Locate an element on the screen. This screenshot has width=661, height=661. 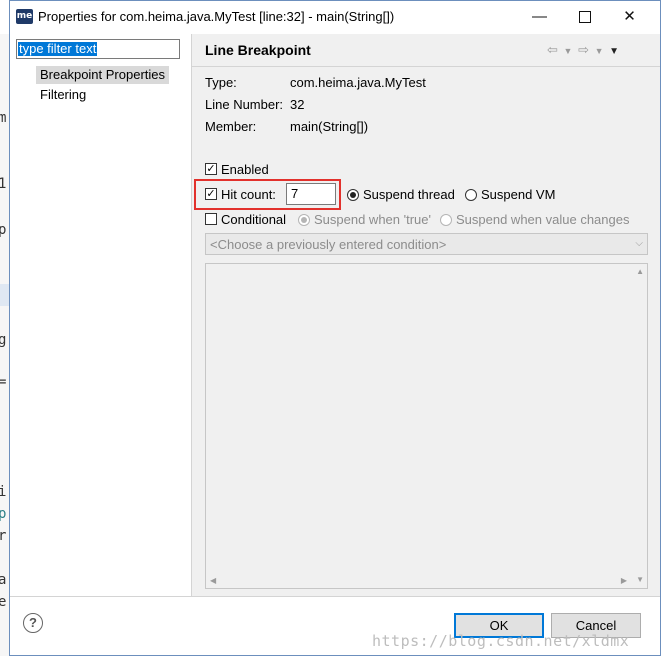
forward-icon: ⇨ is located at coordinates (584, 49).